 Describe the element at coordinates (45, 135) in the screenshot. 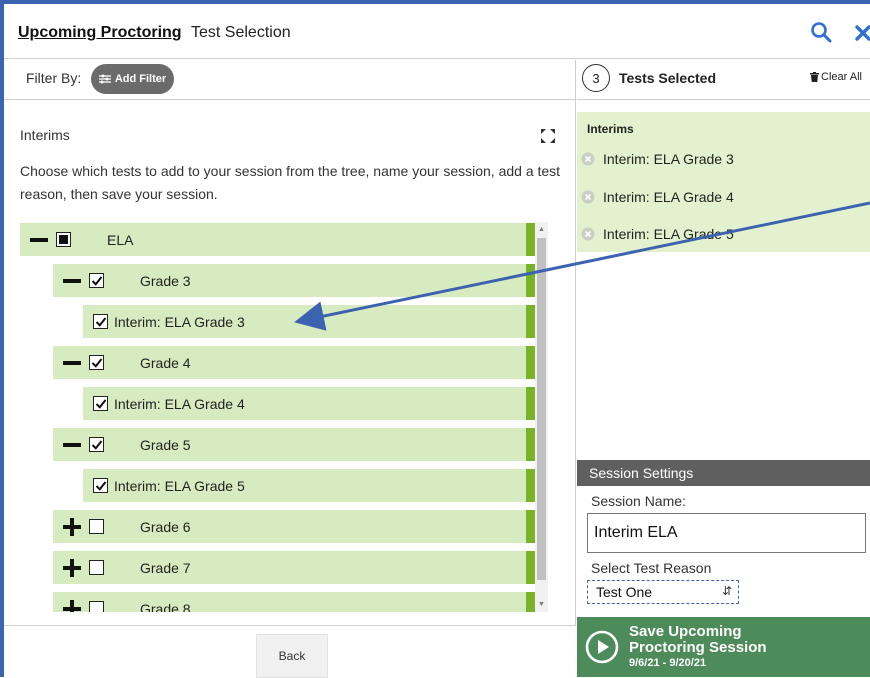

I see `section-title: Interims` at that location.